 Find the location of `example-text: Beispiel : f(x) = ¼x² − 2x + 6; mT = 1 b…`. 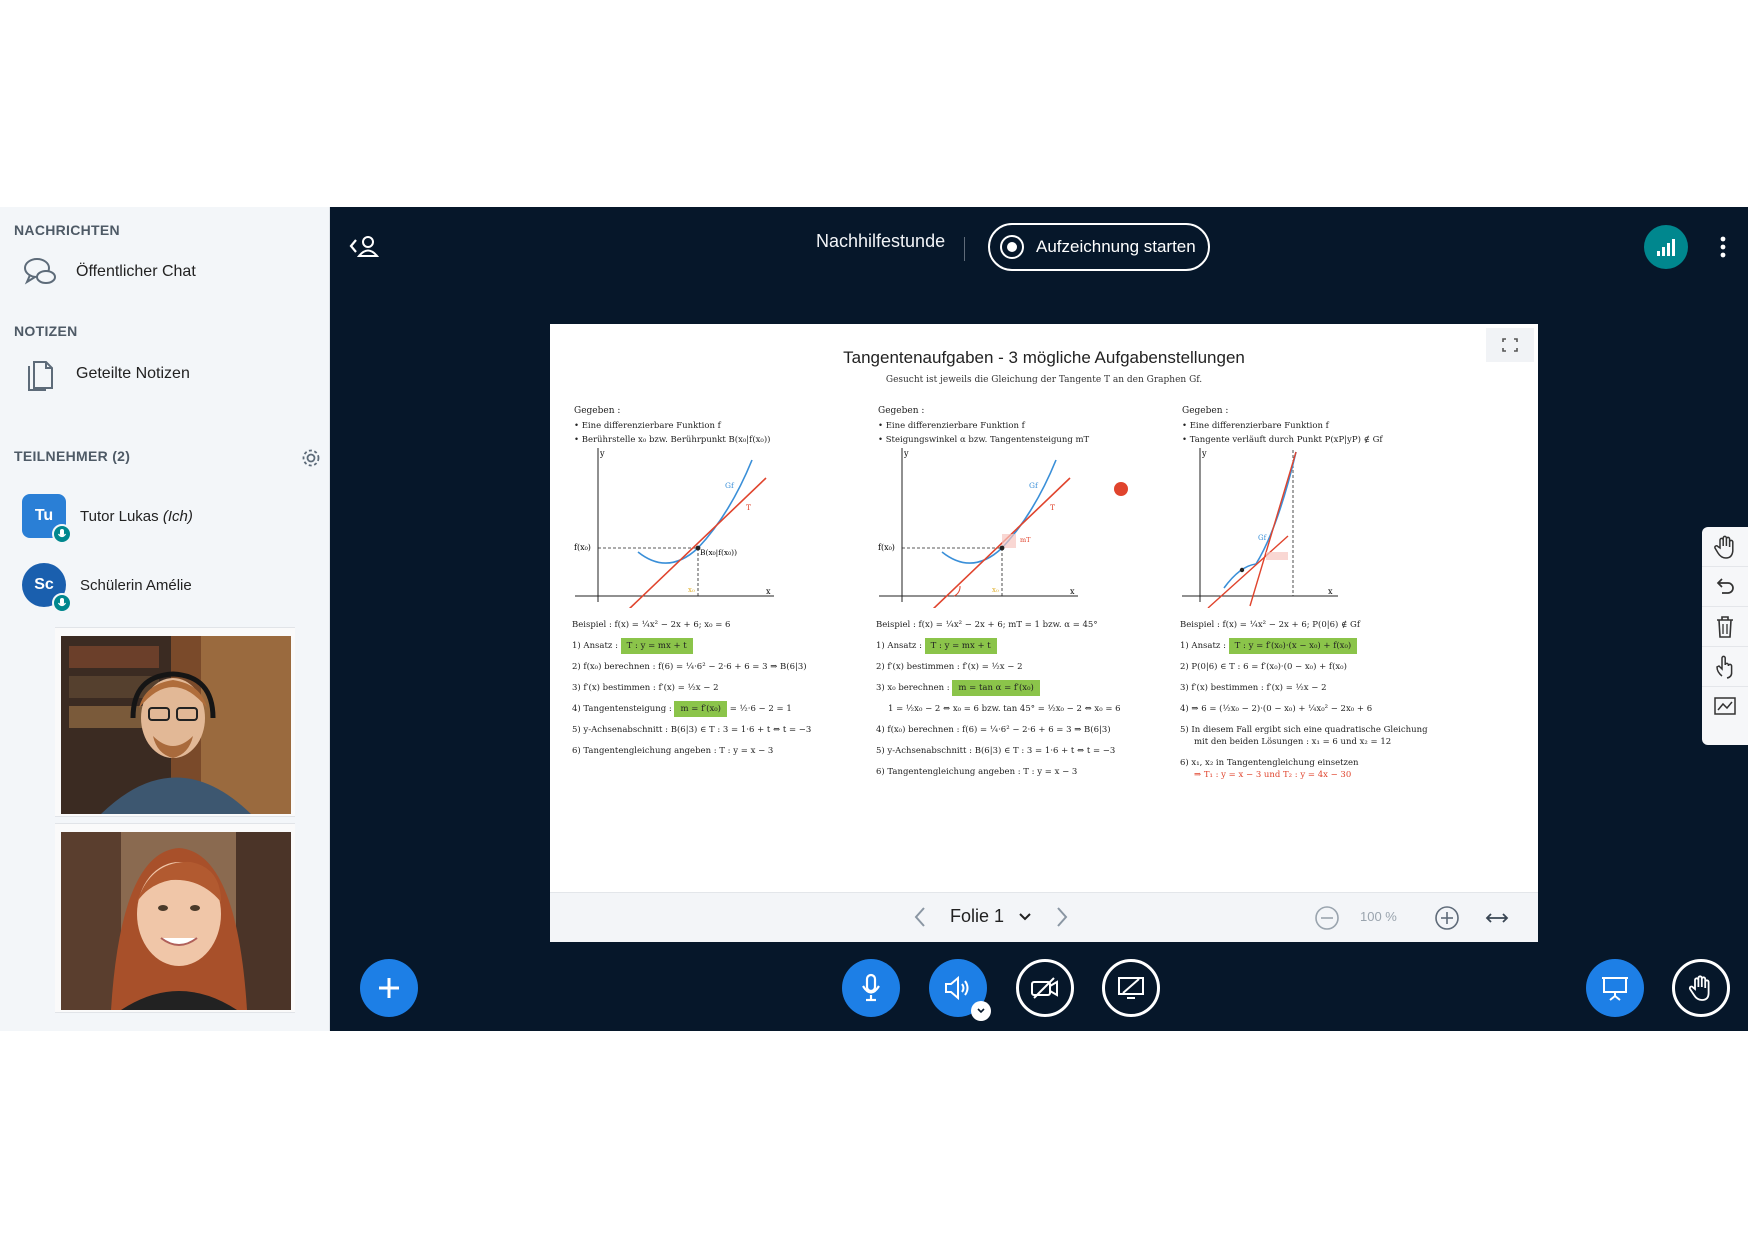

example-text: Beispiel : f(x) = ¼x² − 2x + 6; mT = 1 b… is located at coordinates (987, 625).